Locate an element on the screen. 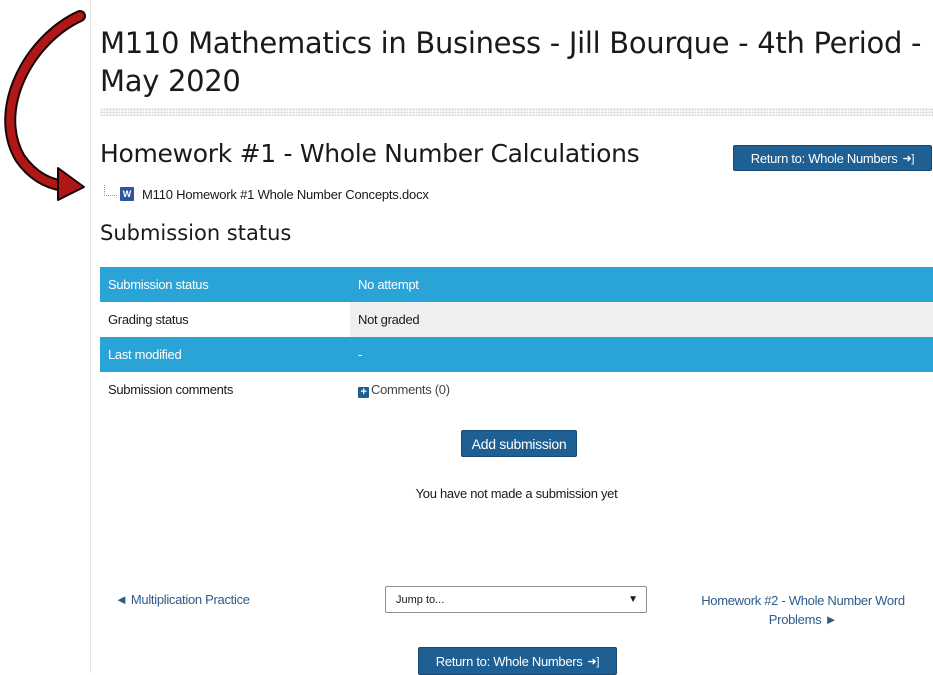 The image size is (933, 675). row-label: Submission status is located at coordinates (225, 284).